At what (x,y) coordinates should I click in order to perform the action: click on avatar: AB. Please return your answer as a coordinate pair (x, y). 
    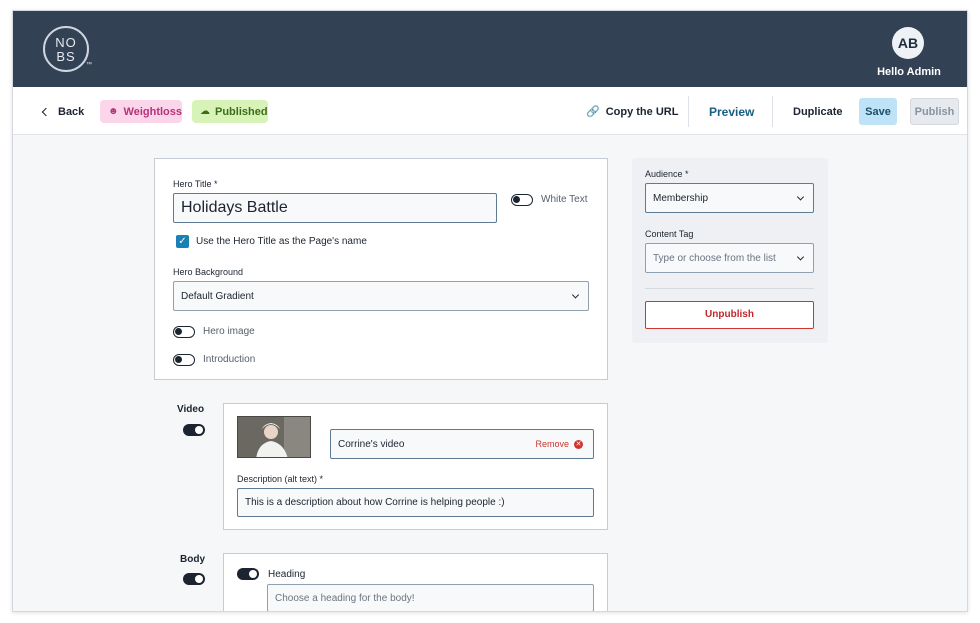
    Looking at the image, I should click on (908, 43).